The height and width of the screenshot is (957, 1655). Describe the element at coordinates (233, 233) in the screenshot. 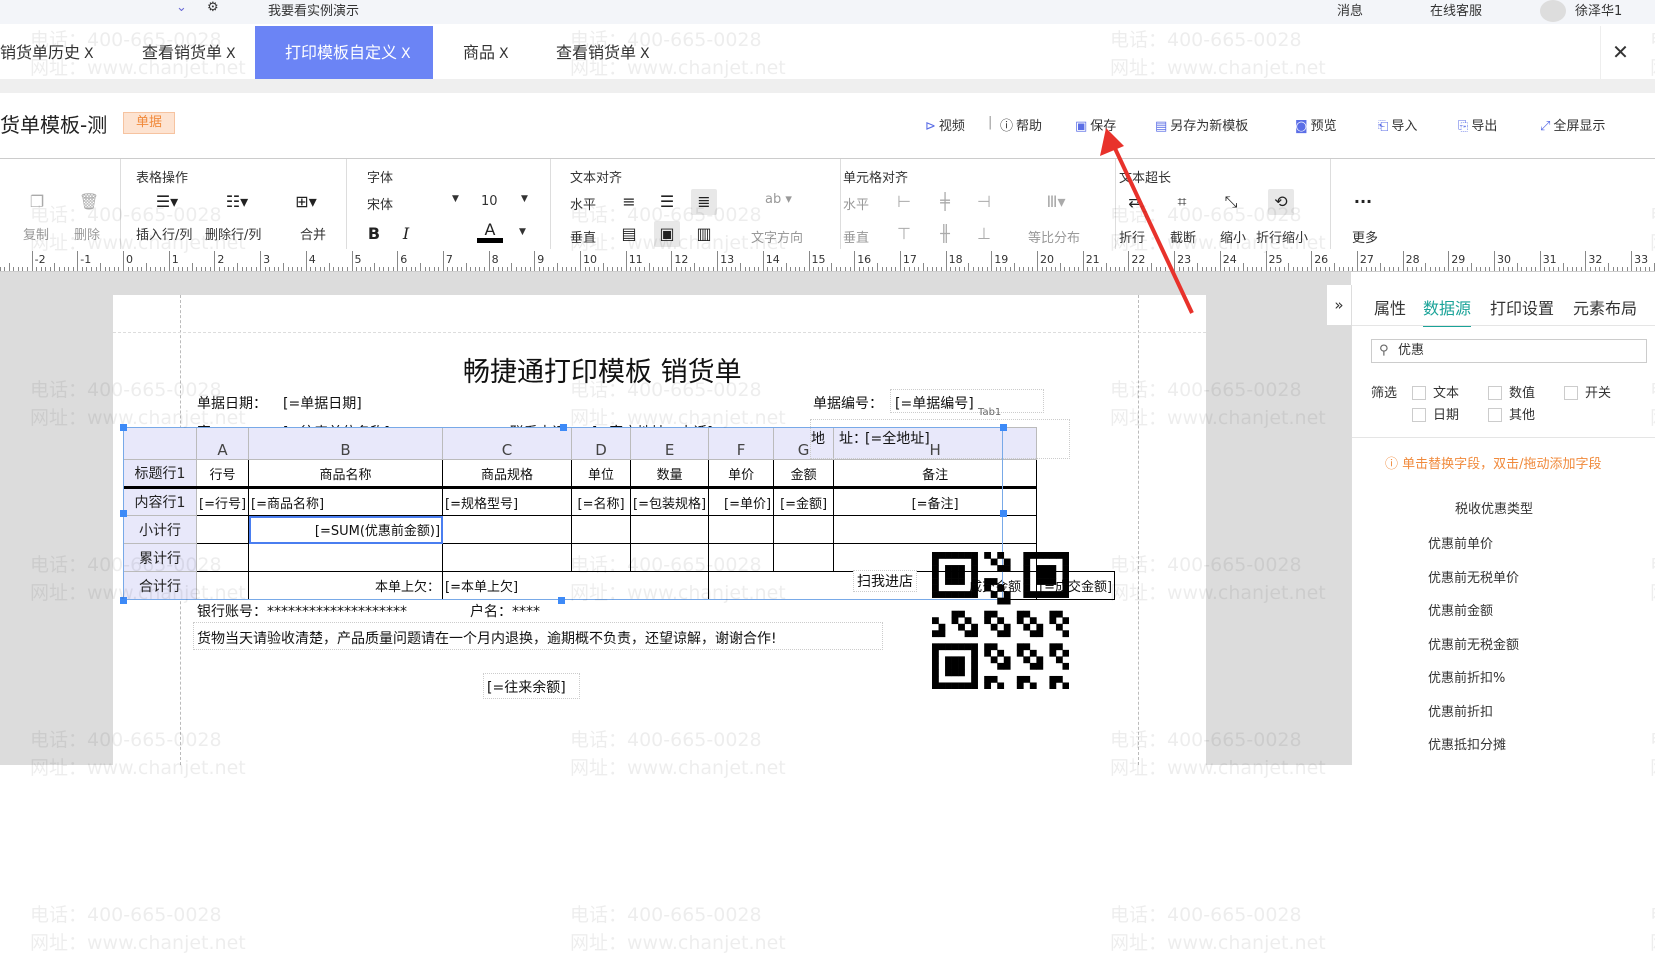

I see `delete-row-col-button: 删除行/列` at that location.